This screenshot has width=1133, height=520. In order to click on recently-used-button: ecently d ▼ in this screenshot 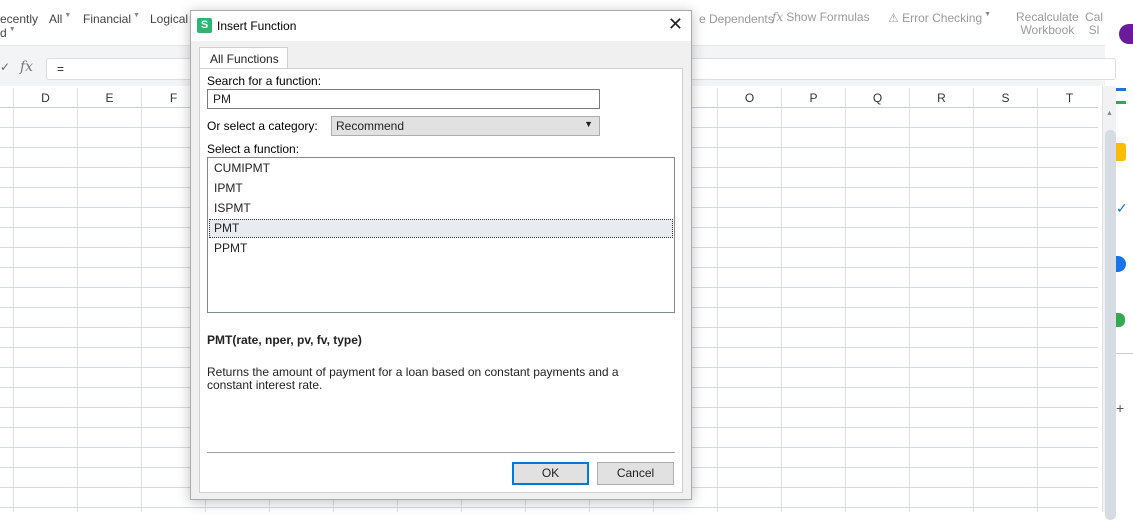, I will do `click(19, 26)`.